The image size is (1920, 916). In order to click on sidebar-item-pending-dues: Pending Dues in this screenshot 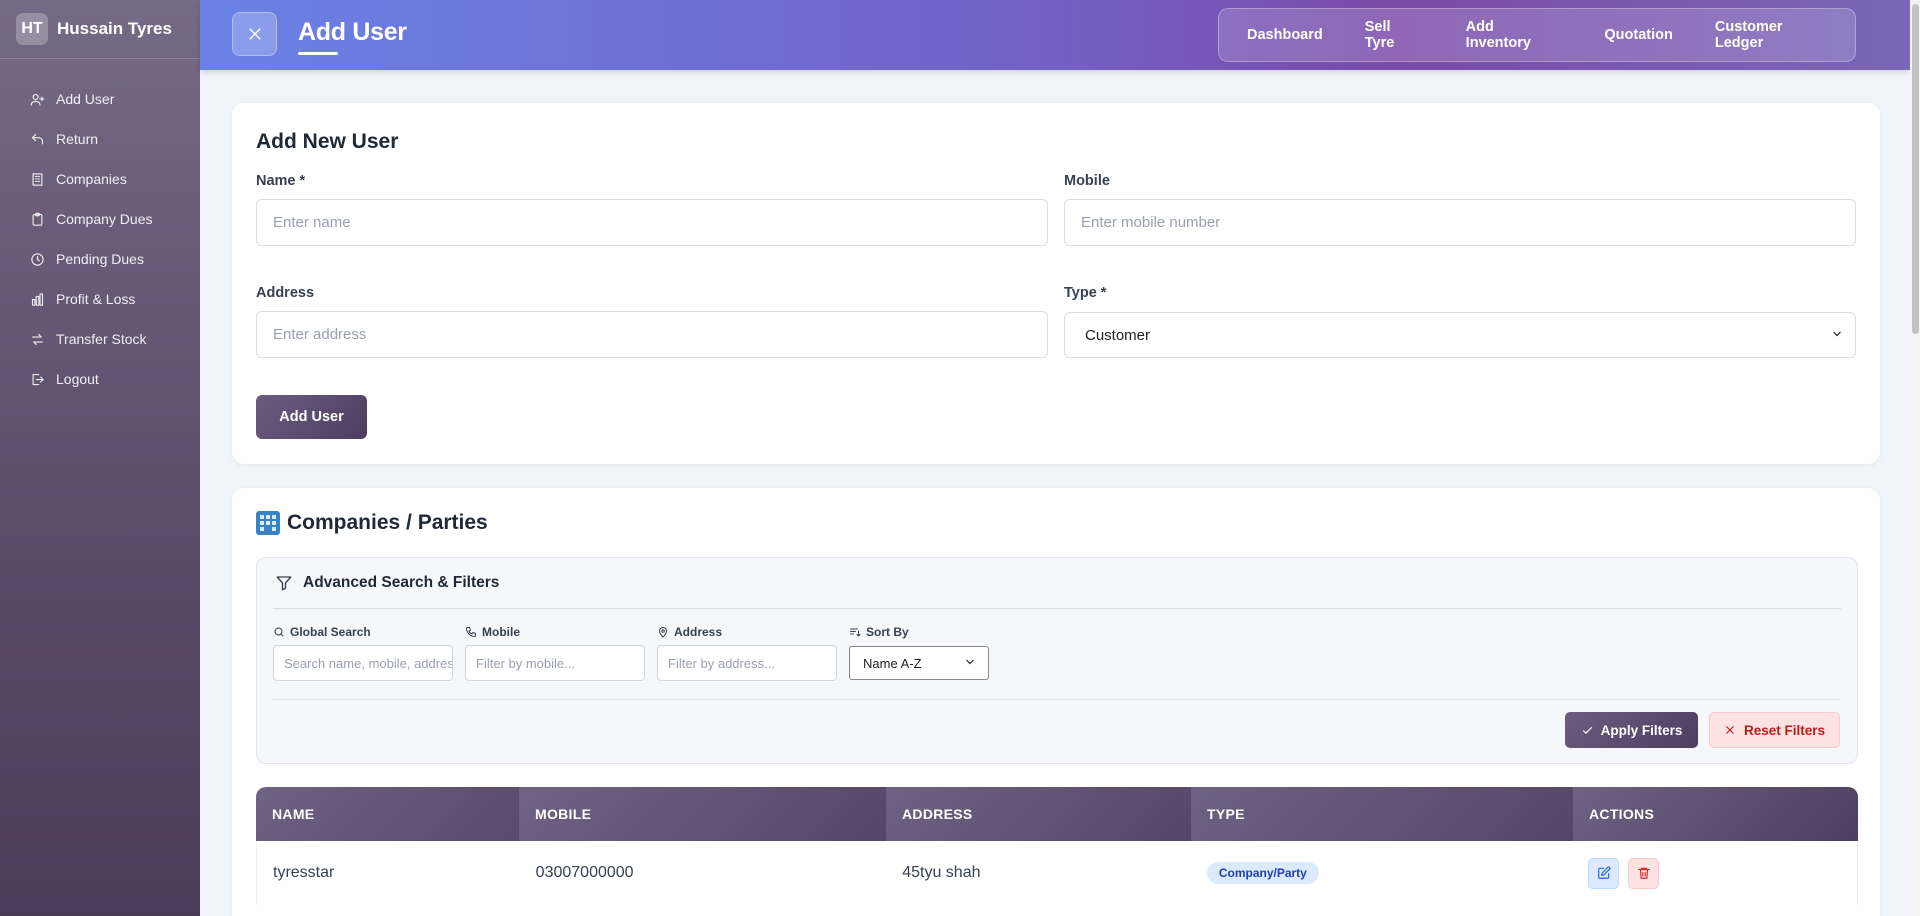, I will do `click(100, 259)`.